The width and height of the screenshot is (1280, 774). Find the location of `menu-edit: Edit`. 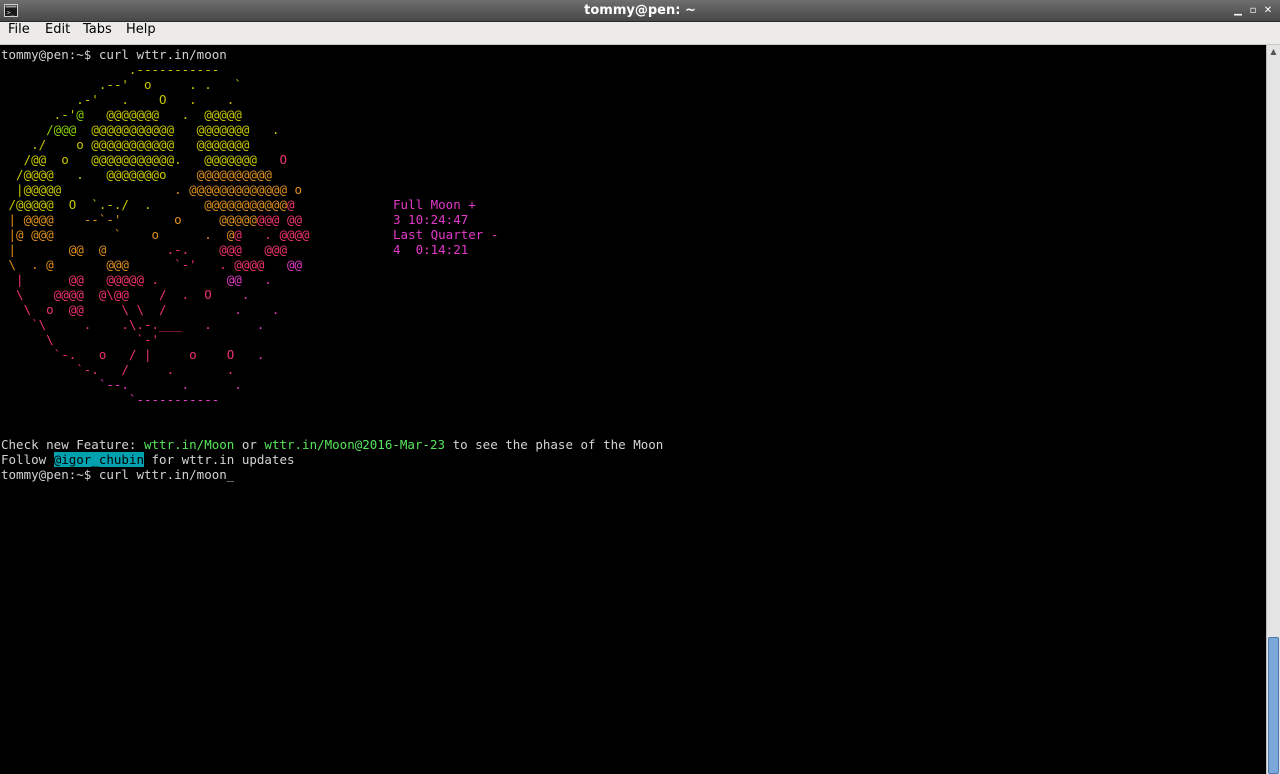

menu-edit: Edit is located at coordinates (57, 33).